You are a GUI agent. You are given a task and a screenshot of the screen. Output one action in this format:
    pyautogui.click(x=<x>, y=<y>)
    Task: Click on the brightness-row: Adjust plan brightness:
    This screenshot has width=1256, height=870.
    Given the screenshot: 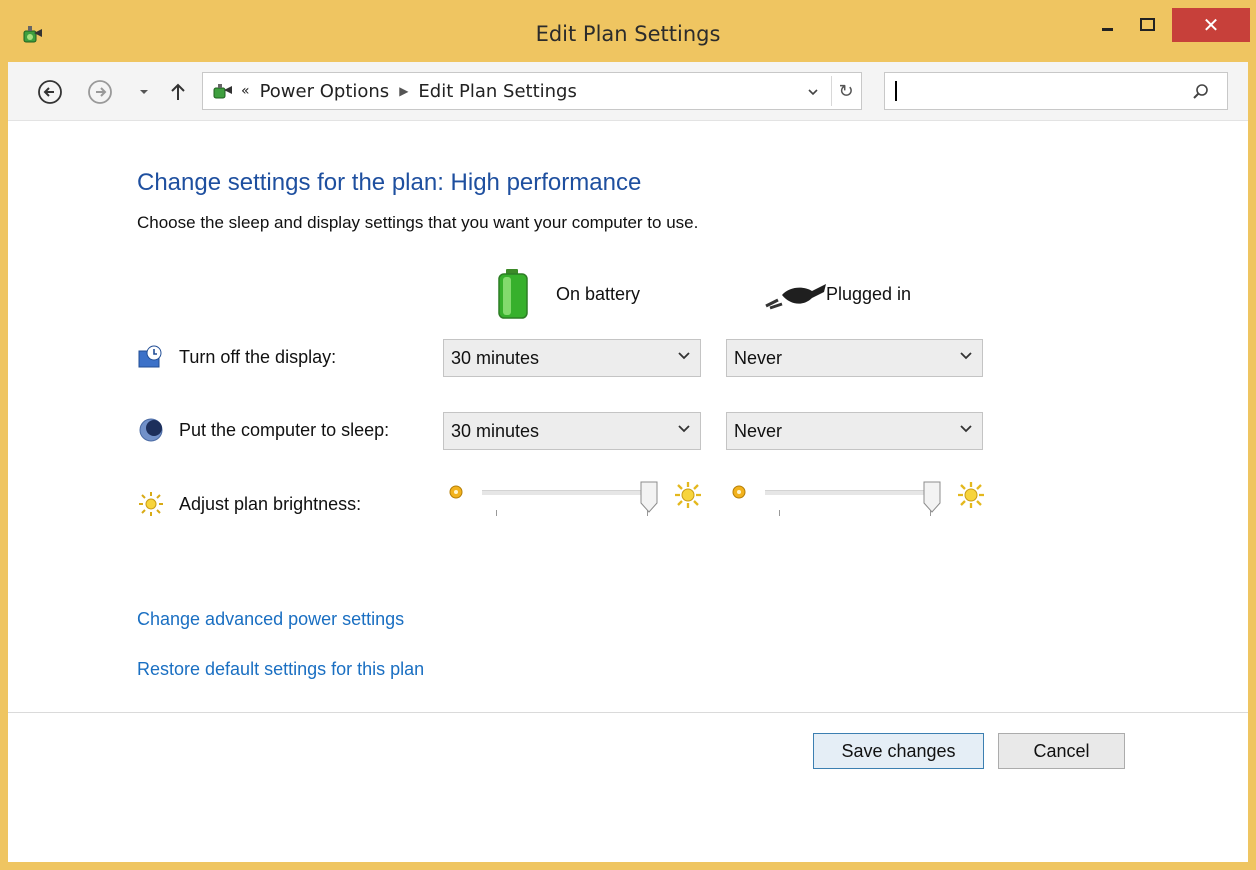 What is the action you would take?
    pyautogui.click(x=249, y=504)
    